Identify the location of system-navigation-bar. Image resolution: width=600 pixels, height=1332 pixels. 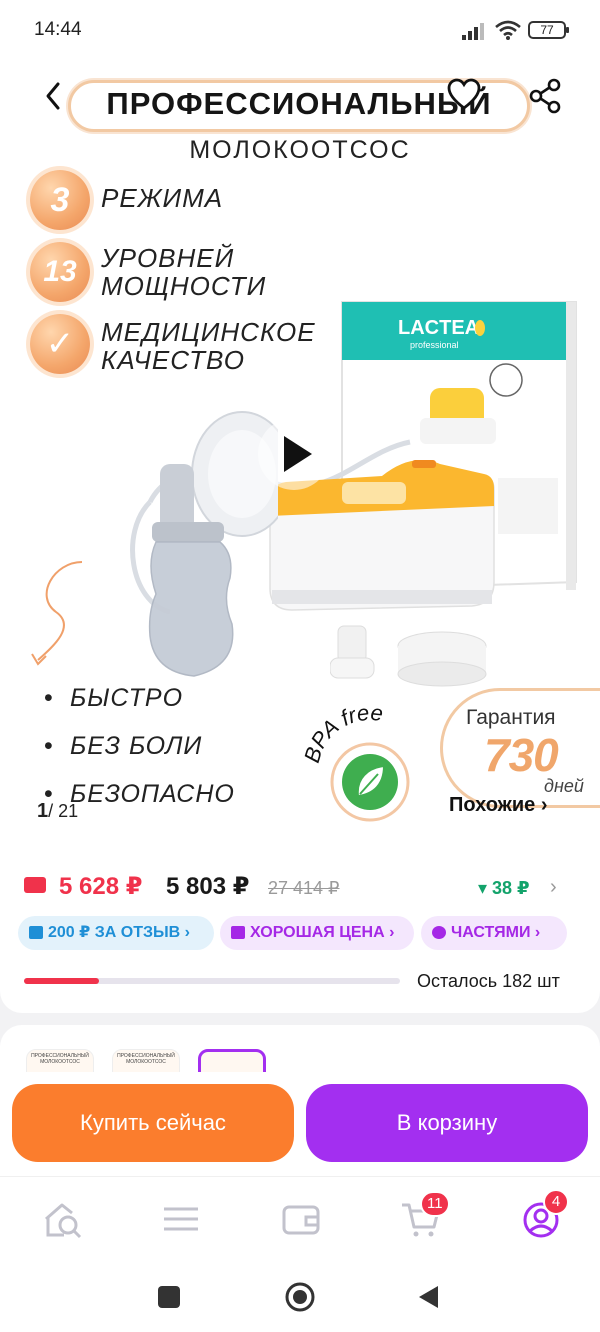
(300, 1297).